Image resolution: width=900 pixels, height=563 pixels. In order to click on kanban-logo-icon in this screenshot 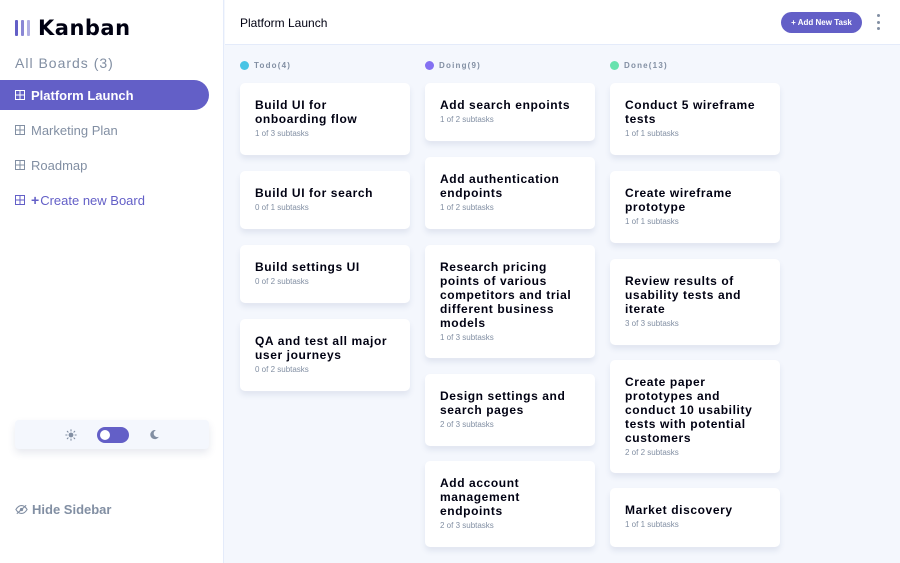, I will do `click(22, 28)`.